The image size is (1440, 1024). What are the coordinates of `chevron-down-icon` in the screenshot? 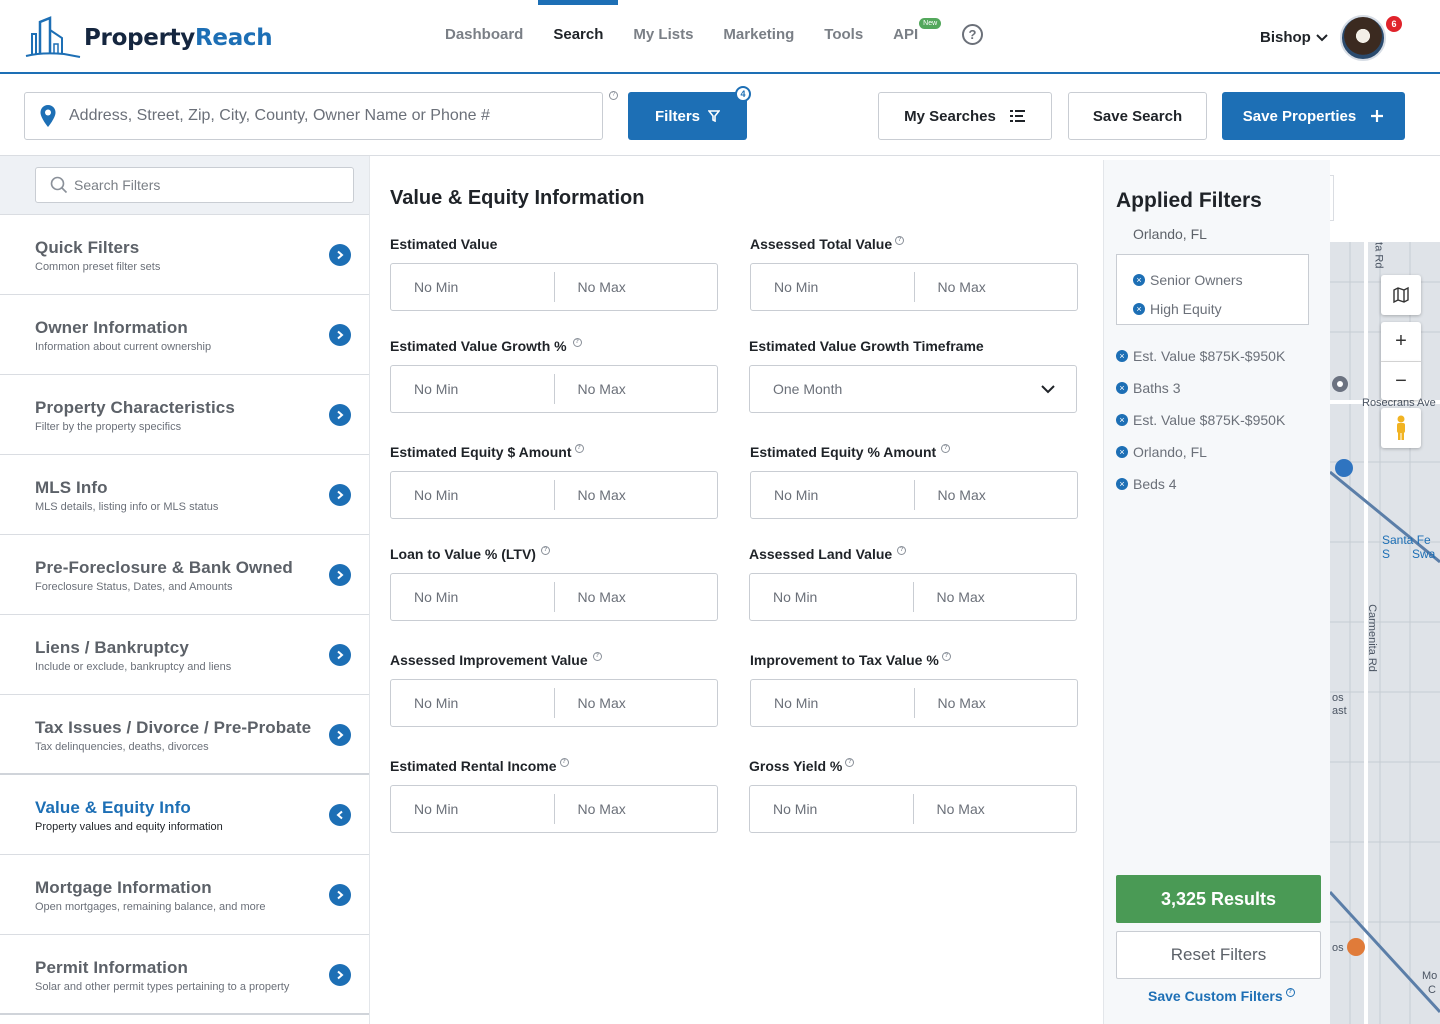 It's located at (1322, 37).